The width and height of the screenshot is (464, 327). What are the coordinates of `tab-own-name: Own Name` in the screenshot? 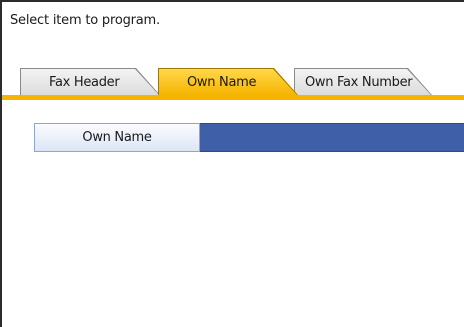 It's located at (228, 81).